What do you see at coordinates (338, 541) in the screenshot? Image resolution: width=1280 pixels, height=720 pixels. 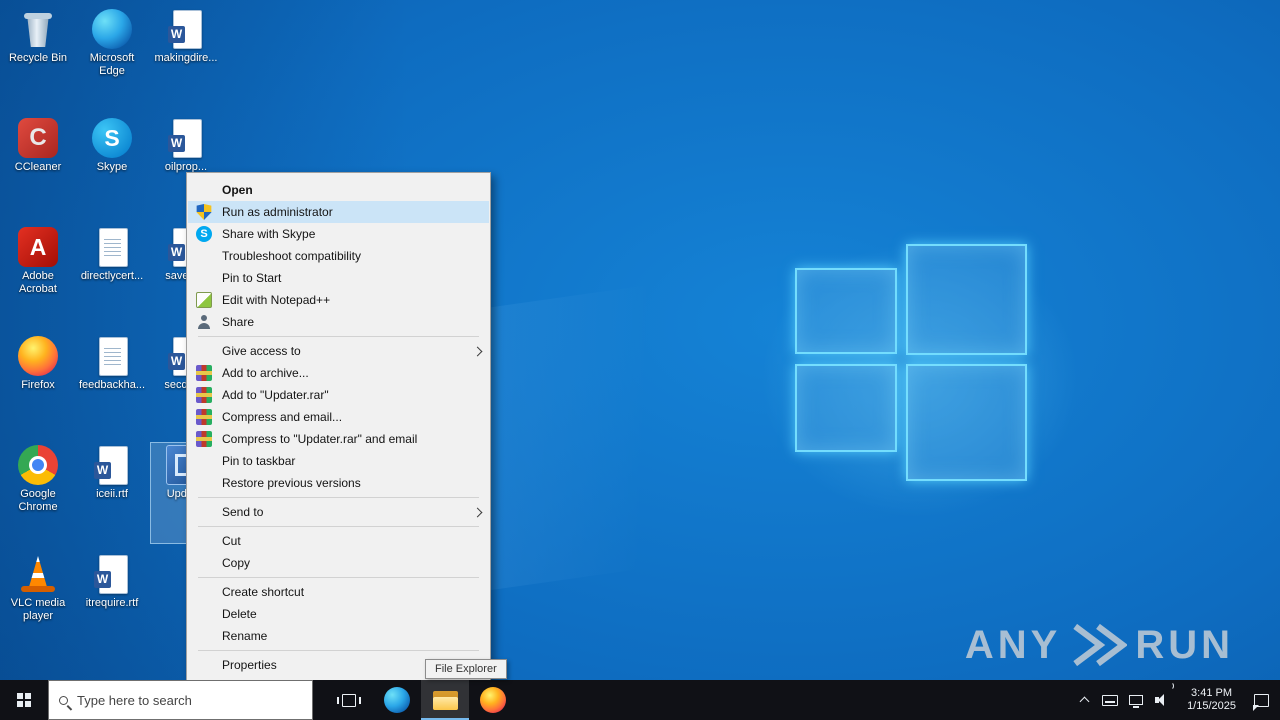 I see `context-menu-item: Cut` at bounding box center [338, 541].